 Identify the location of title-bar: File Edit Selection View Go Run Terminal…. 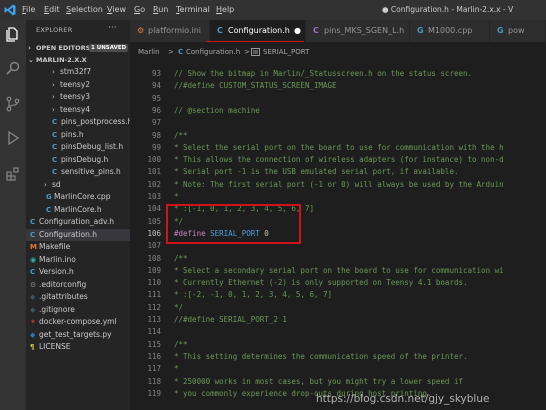
(273, 10).